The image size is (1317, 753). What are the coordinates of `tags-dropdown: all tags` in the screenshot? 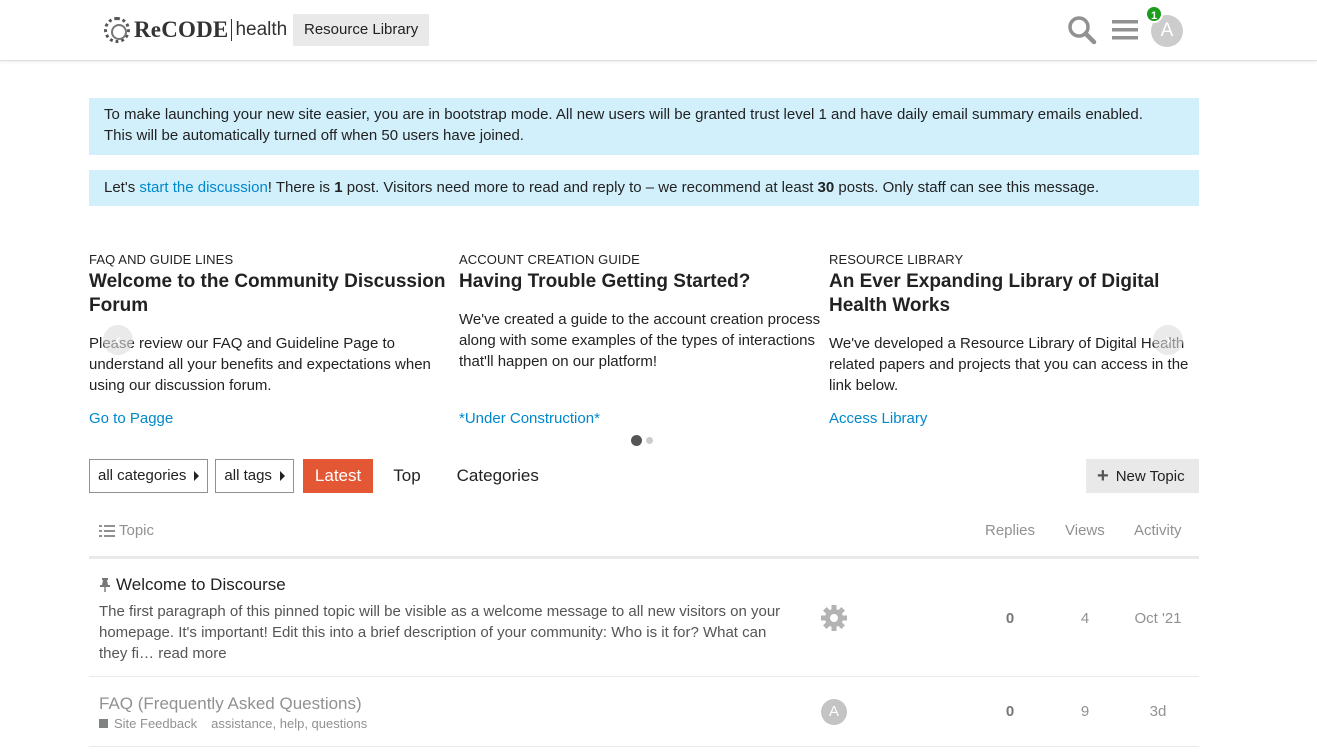 It's located at (254, 476).